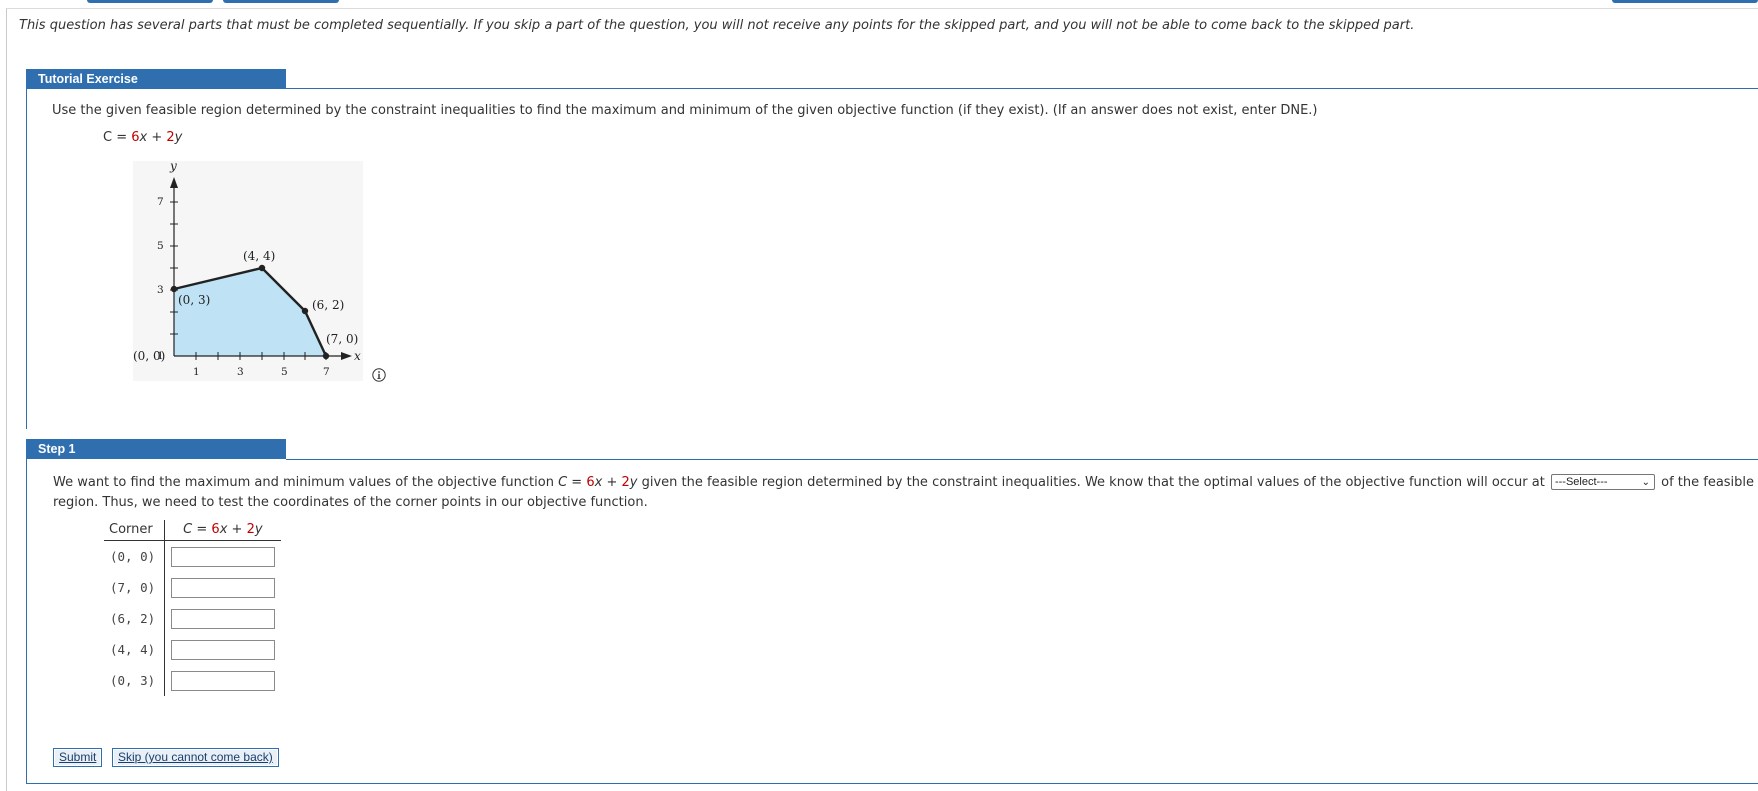 The image size is (1758, 791). Describe the element at coordinates (284, 372) in the screenshot. I see `x-tick-label-5: 5` at that location.